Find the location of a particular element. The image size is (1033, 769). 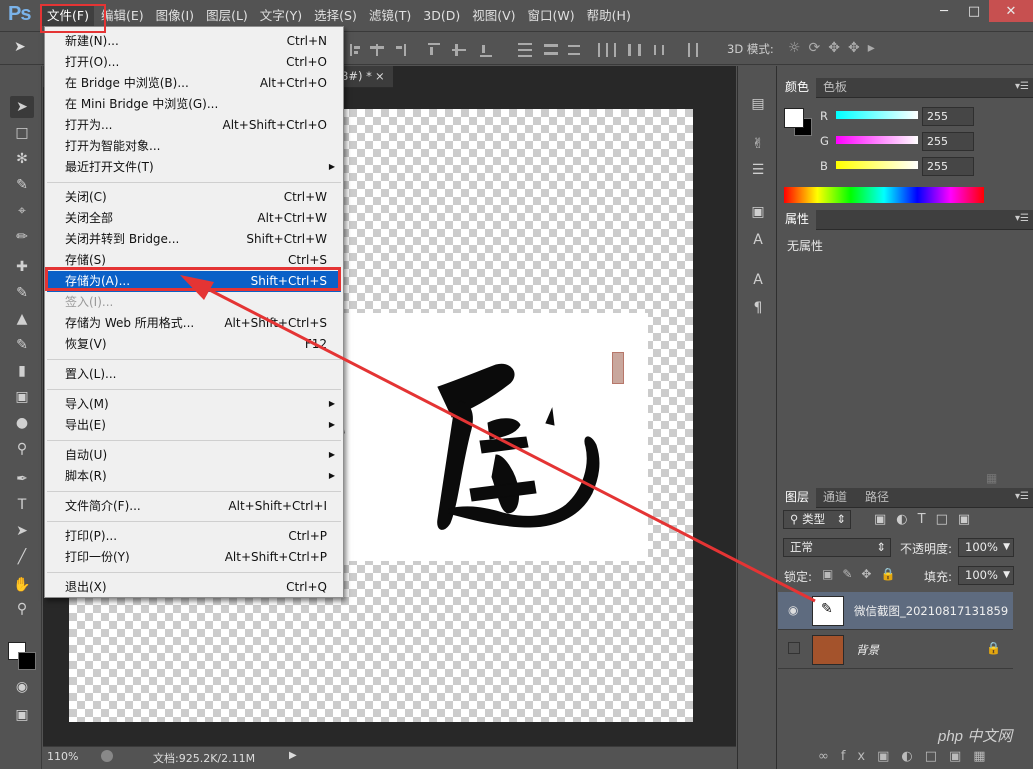

file-menu-item: 关闭并转到 Bridge... Shift+Ctrl+W is located at coordinates (194, 239).